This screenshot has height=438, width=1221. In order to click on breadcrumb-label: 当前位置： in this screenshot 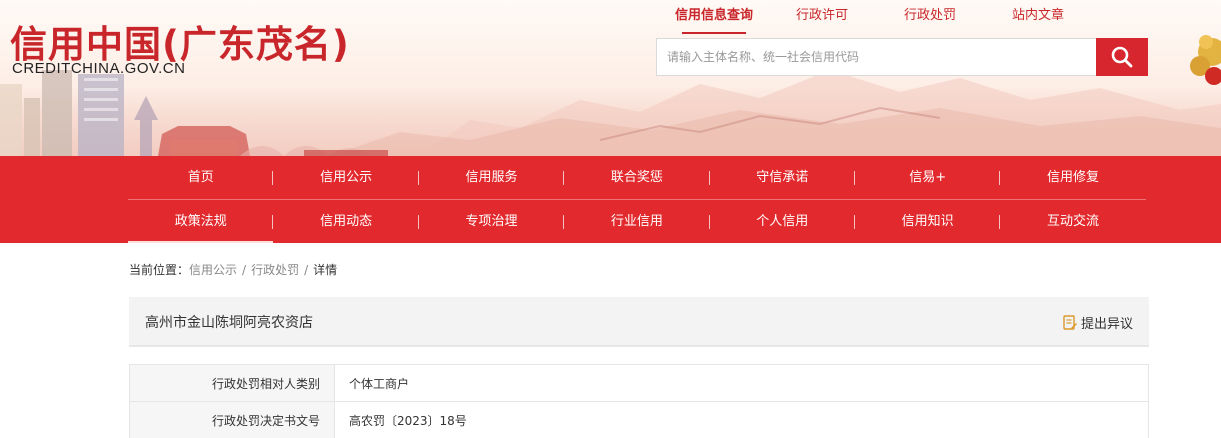, I will do `click(159, 270)`.